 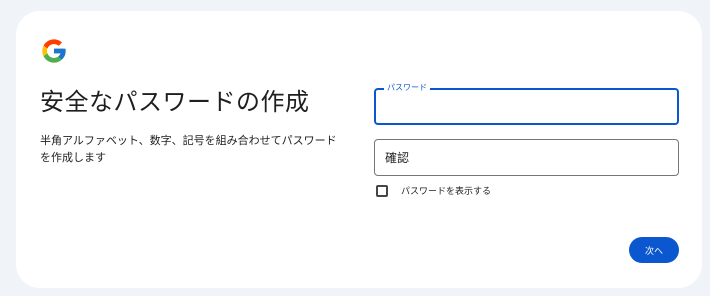 I want to click on password-input, so click(x=526, y=106).